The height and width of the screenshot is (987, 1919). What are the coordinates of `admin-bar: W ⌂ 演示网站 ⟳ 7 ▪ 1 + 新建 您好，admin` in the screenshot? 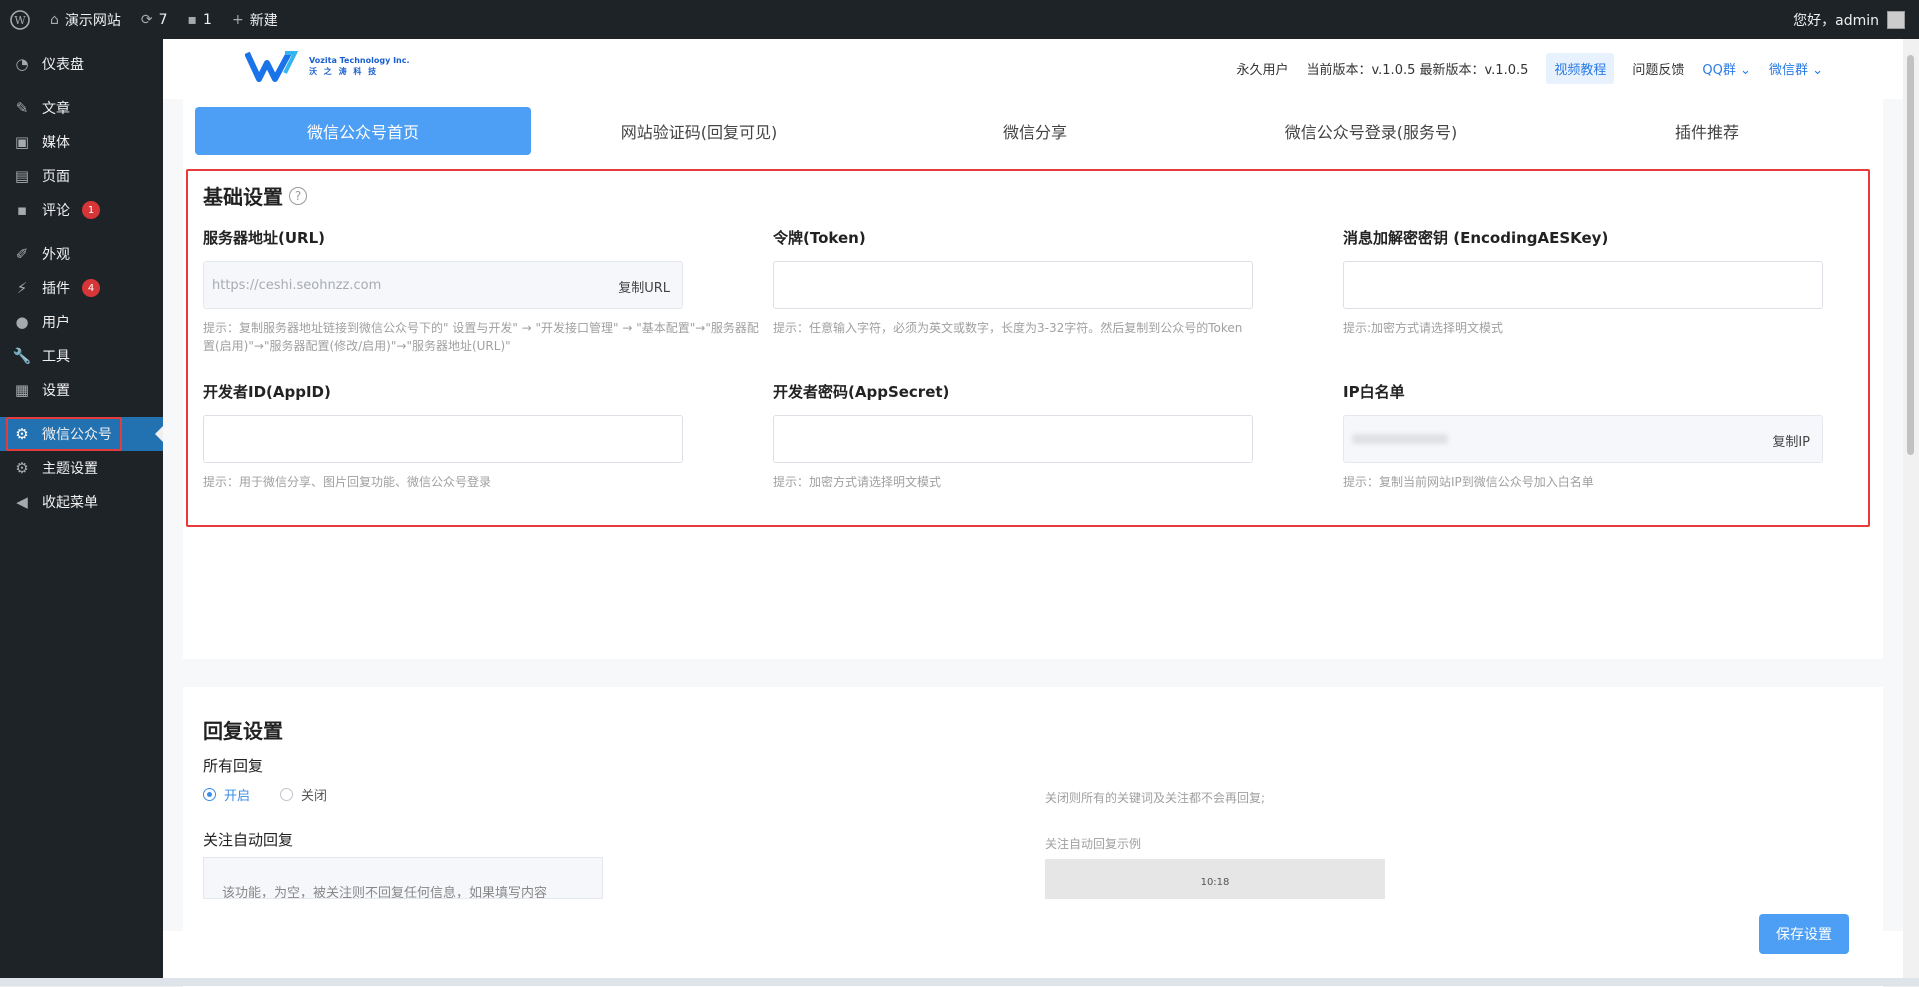 It's located at (959, 19).